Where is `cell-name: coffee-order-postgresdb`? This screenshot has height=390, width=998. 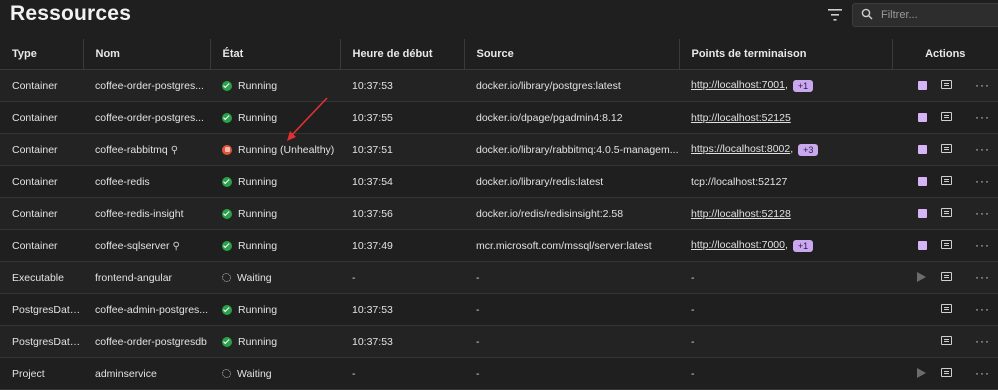 cell-name: coffee-order-postgresdb is located at coordinates (146, 341).